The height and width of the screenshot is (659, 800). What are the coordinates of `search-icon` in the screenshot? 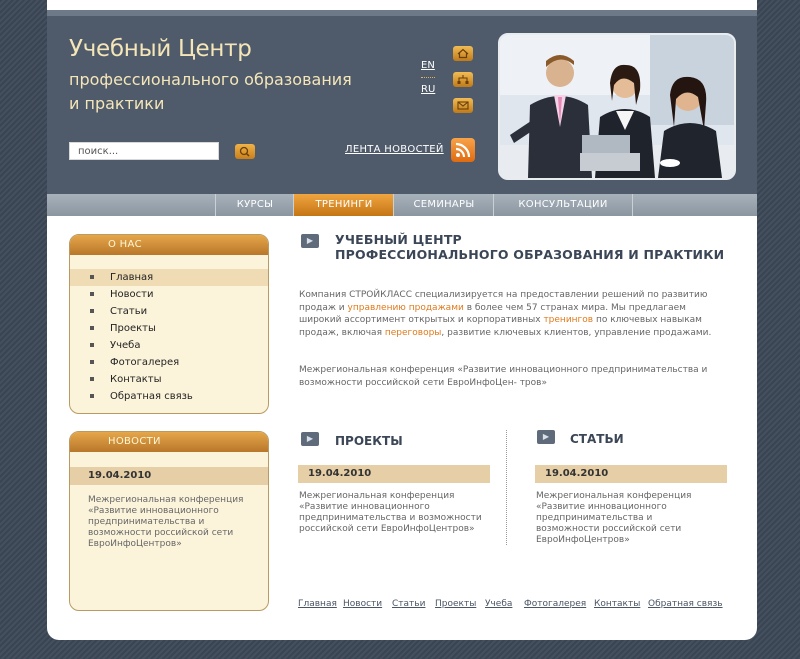 It's located at (244, 151).